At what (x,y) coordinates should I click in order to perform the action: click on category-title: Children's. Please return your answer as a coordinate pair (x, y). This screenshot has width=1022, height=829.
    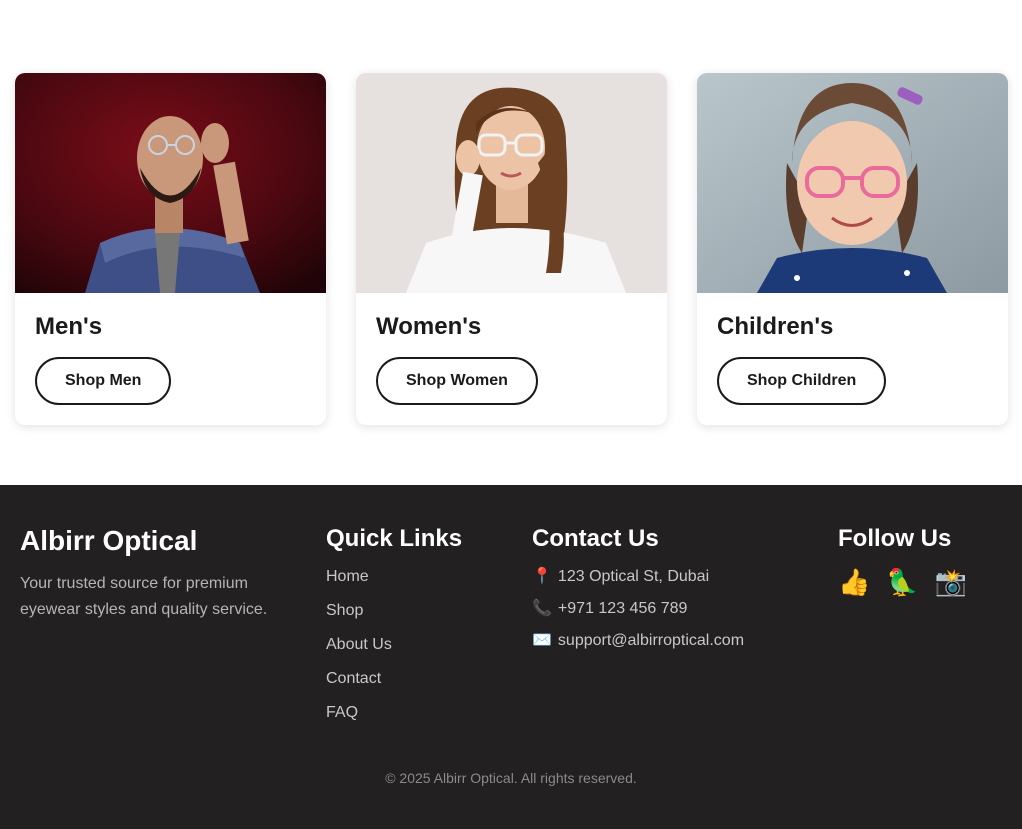
    Looking at the image, I should click on (775, 326).